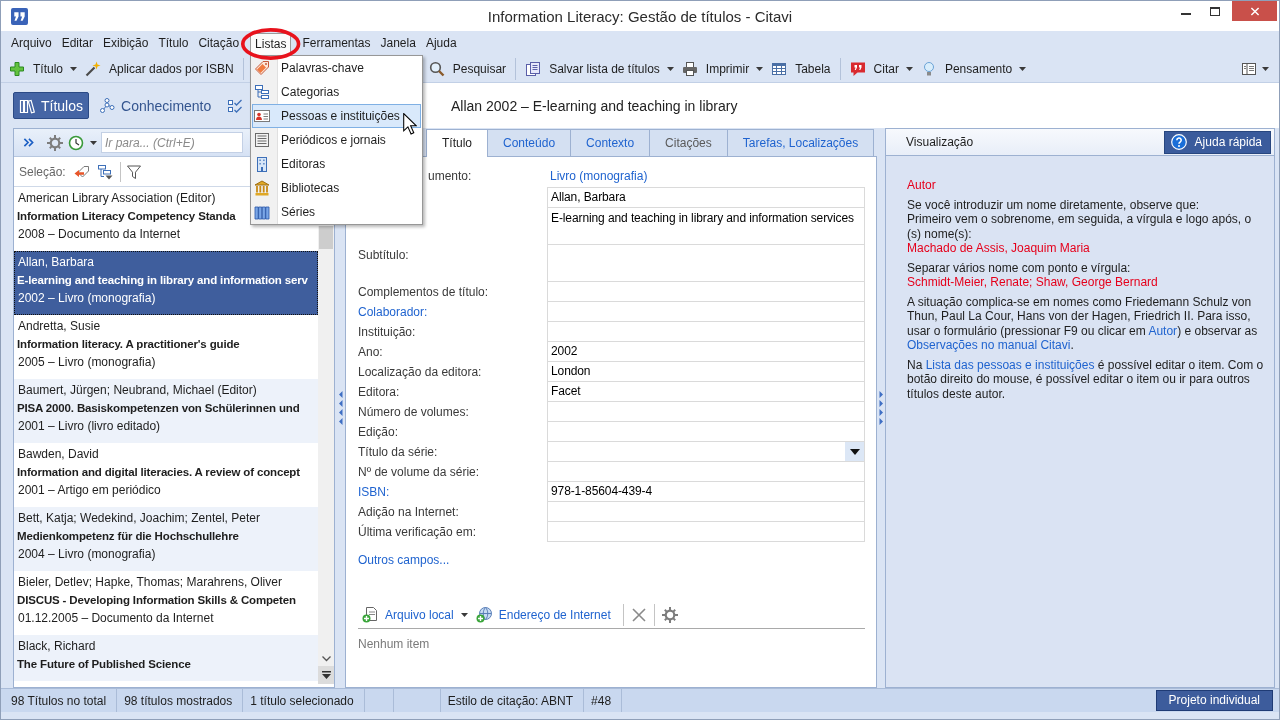 This screenshot has width=1280, height=720. What do you see at coordinates (133, 171) in the screenshot?
I see `filter-icon` at bounding box center [133, 171].